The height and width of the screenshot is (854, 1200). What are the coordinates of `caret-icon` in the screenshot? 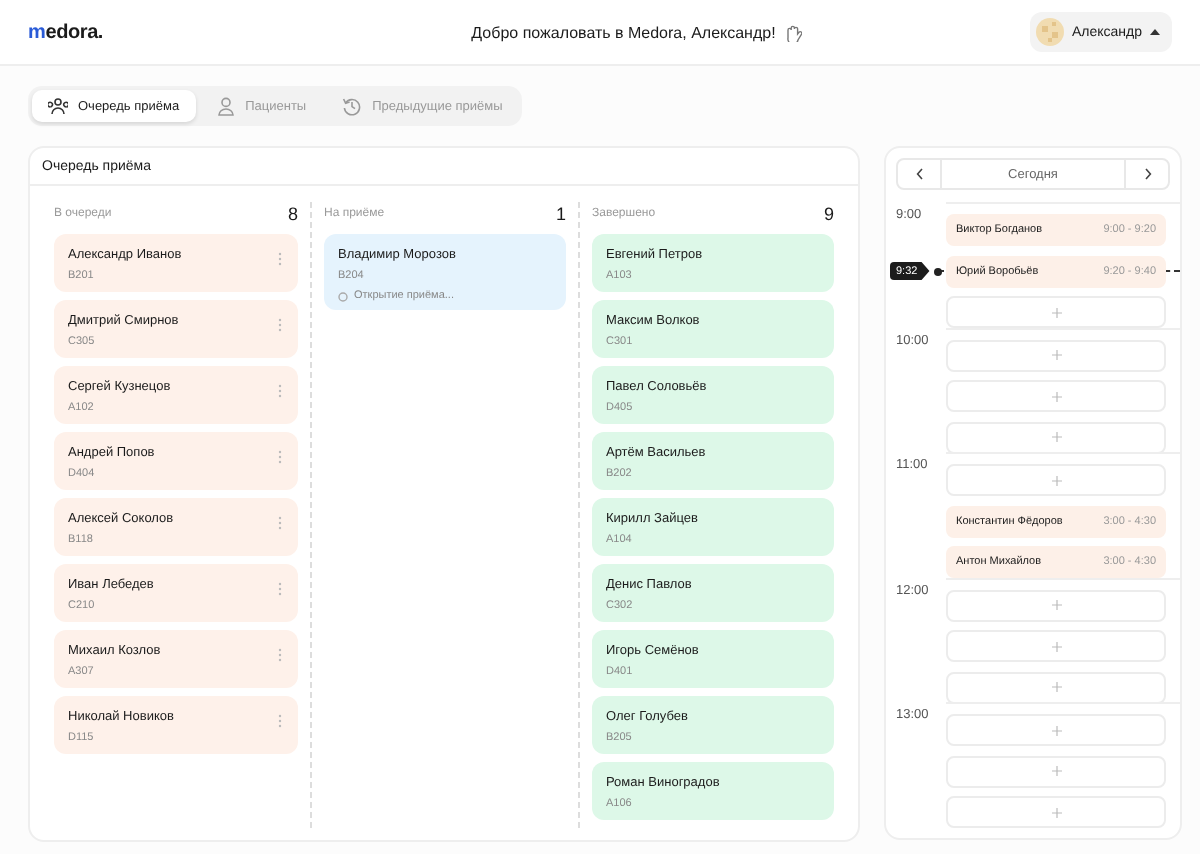 It's located at (1155, 32).